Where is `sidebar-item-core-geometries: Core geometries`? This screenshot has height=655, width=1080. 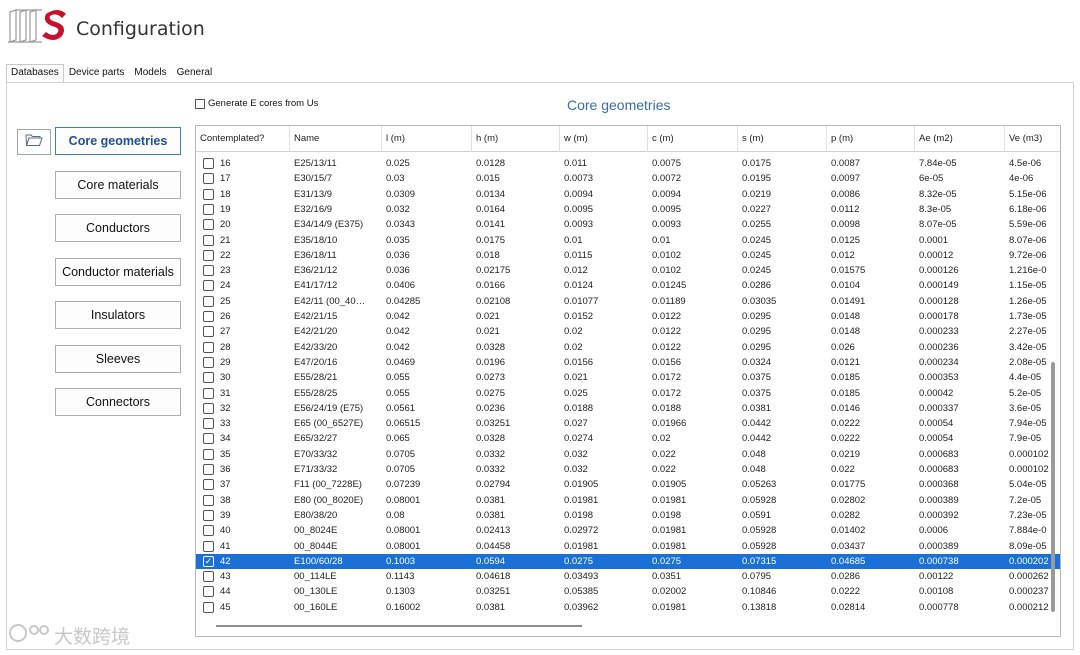 sidebar-item-core-geometries: Core geometries is located at coordinates (118, 141).